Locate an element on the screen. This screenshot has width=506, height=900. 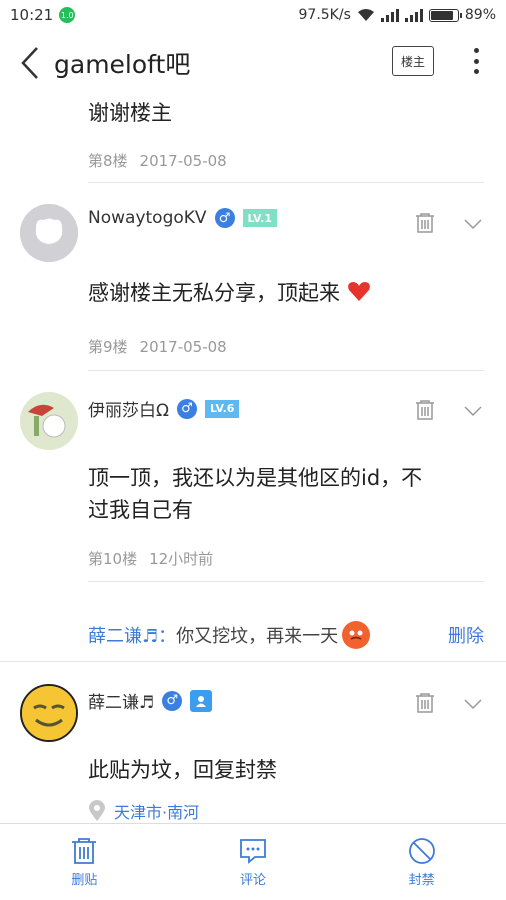
post-text: 感谢楼主无私分享，顶起来 is located at coordinates (229, 293).